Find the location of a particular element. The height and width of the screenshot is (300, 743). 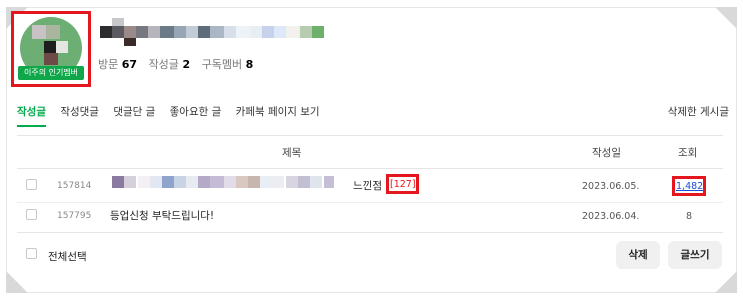

stat-visits-label: 방문 is located at coordinates (108, 64).